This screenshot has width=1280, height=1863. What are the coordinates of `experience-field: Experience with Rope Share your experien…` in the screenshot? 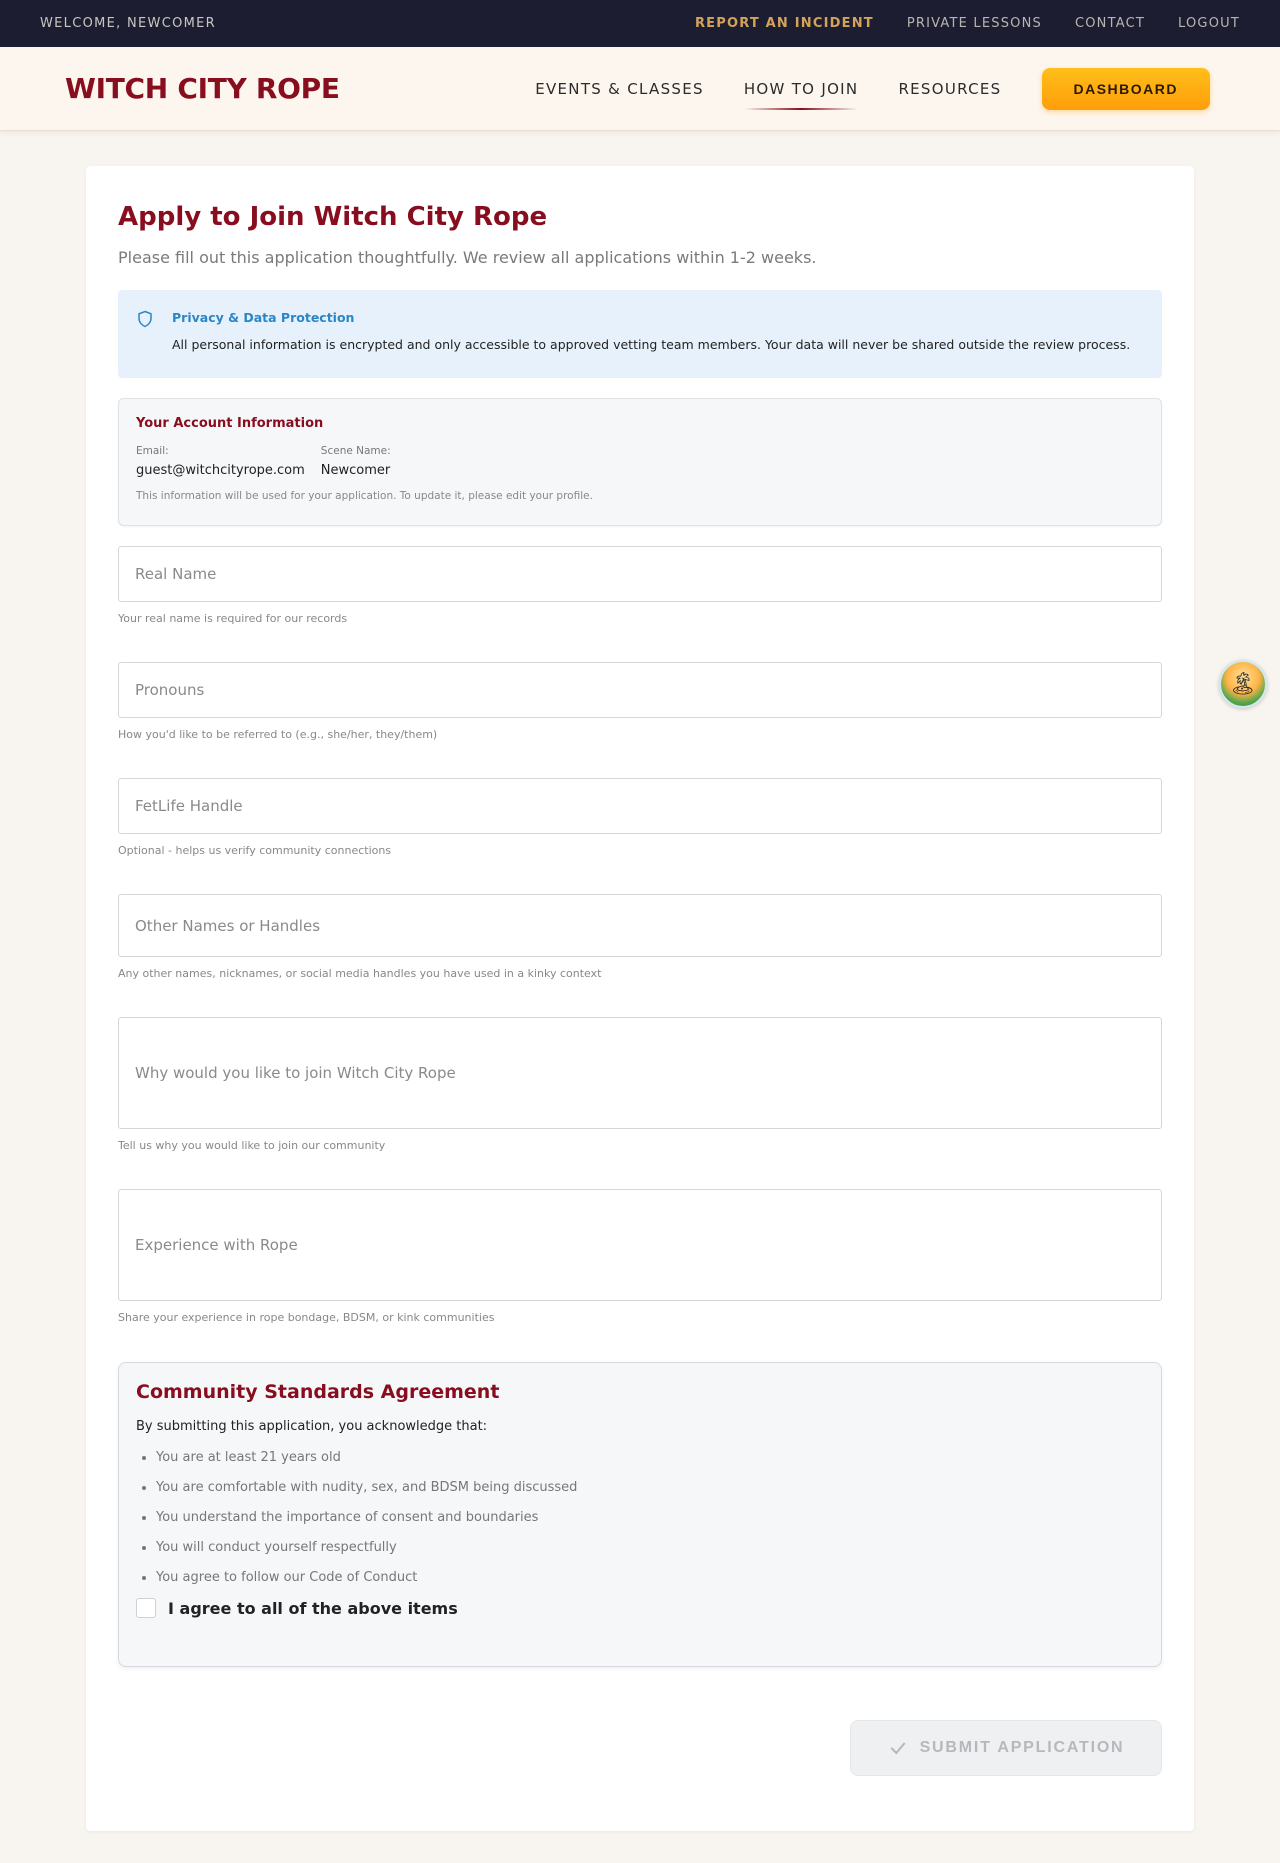 It's located at (640, 1257).